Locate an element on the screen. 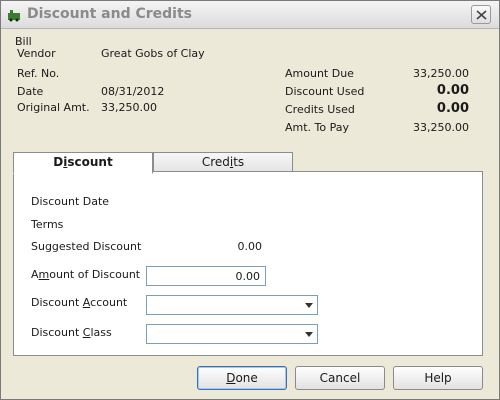 Image resolution: width=500 pixels, height=400 pixels. amount-of-discount-label: Amount of Discount is located at coordinates (85, 274).